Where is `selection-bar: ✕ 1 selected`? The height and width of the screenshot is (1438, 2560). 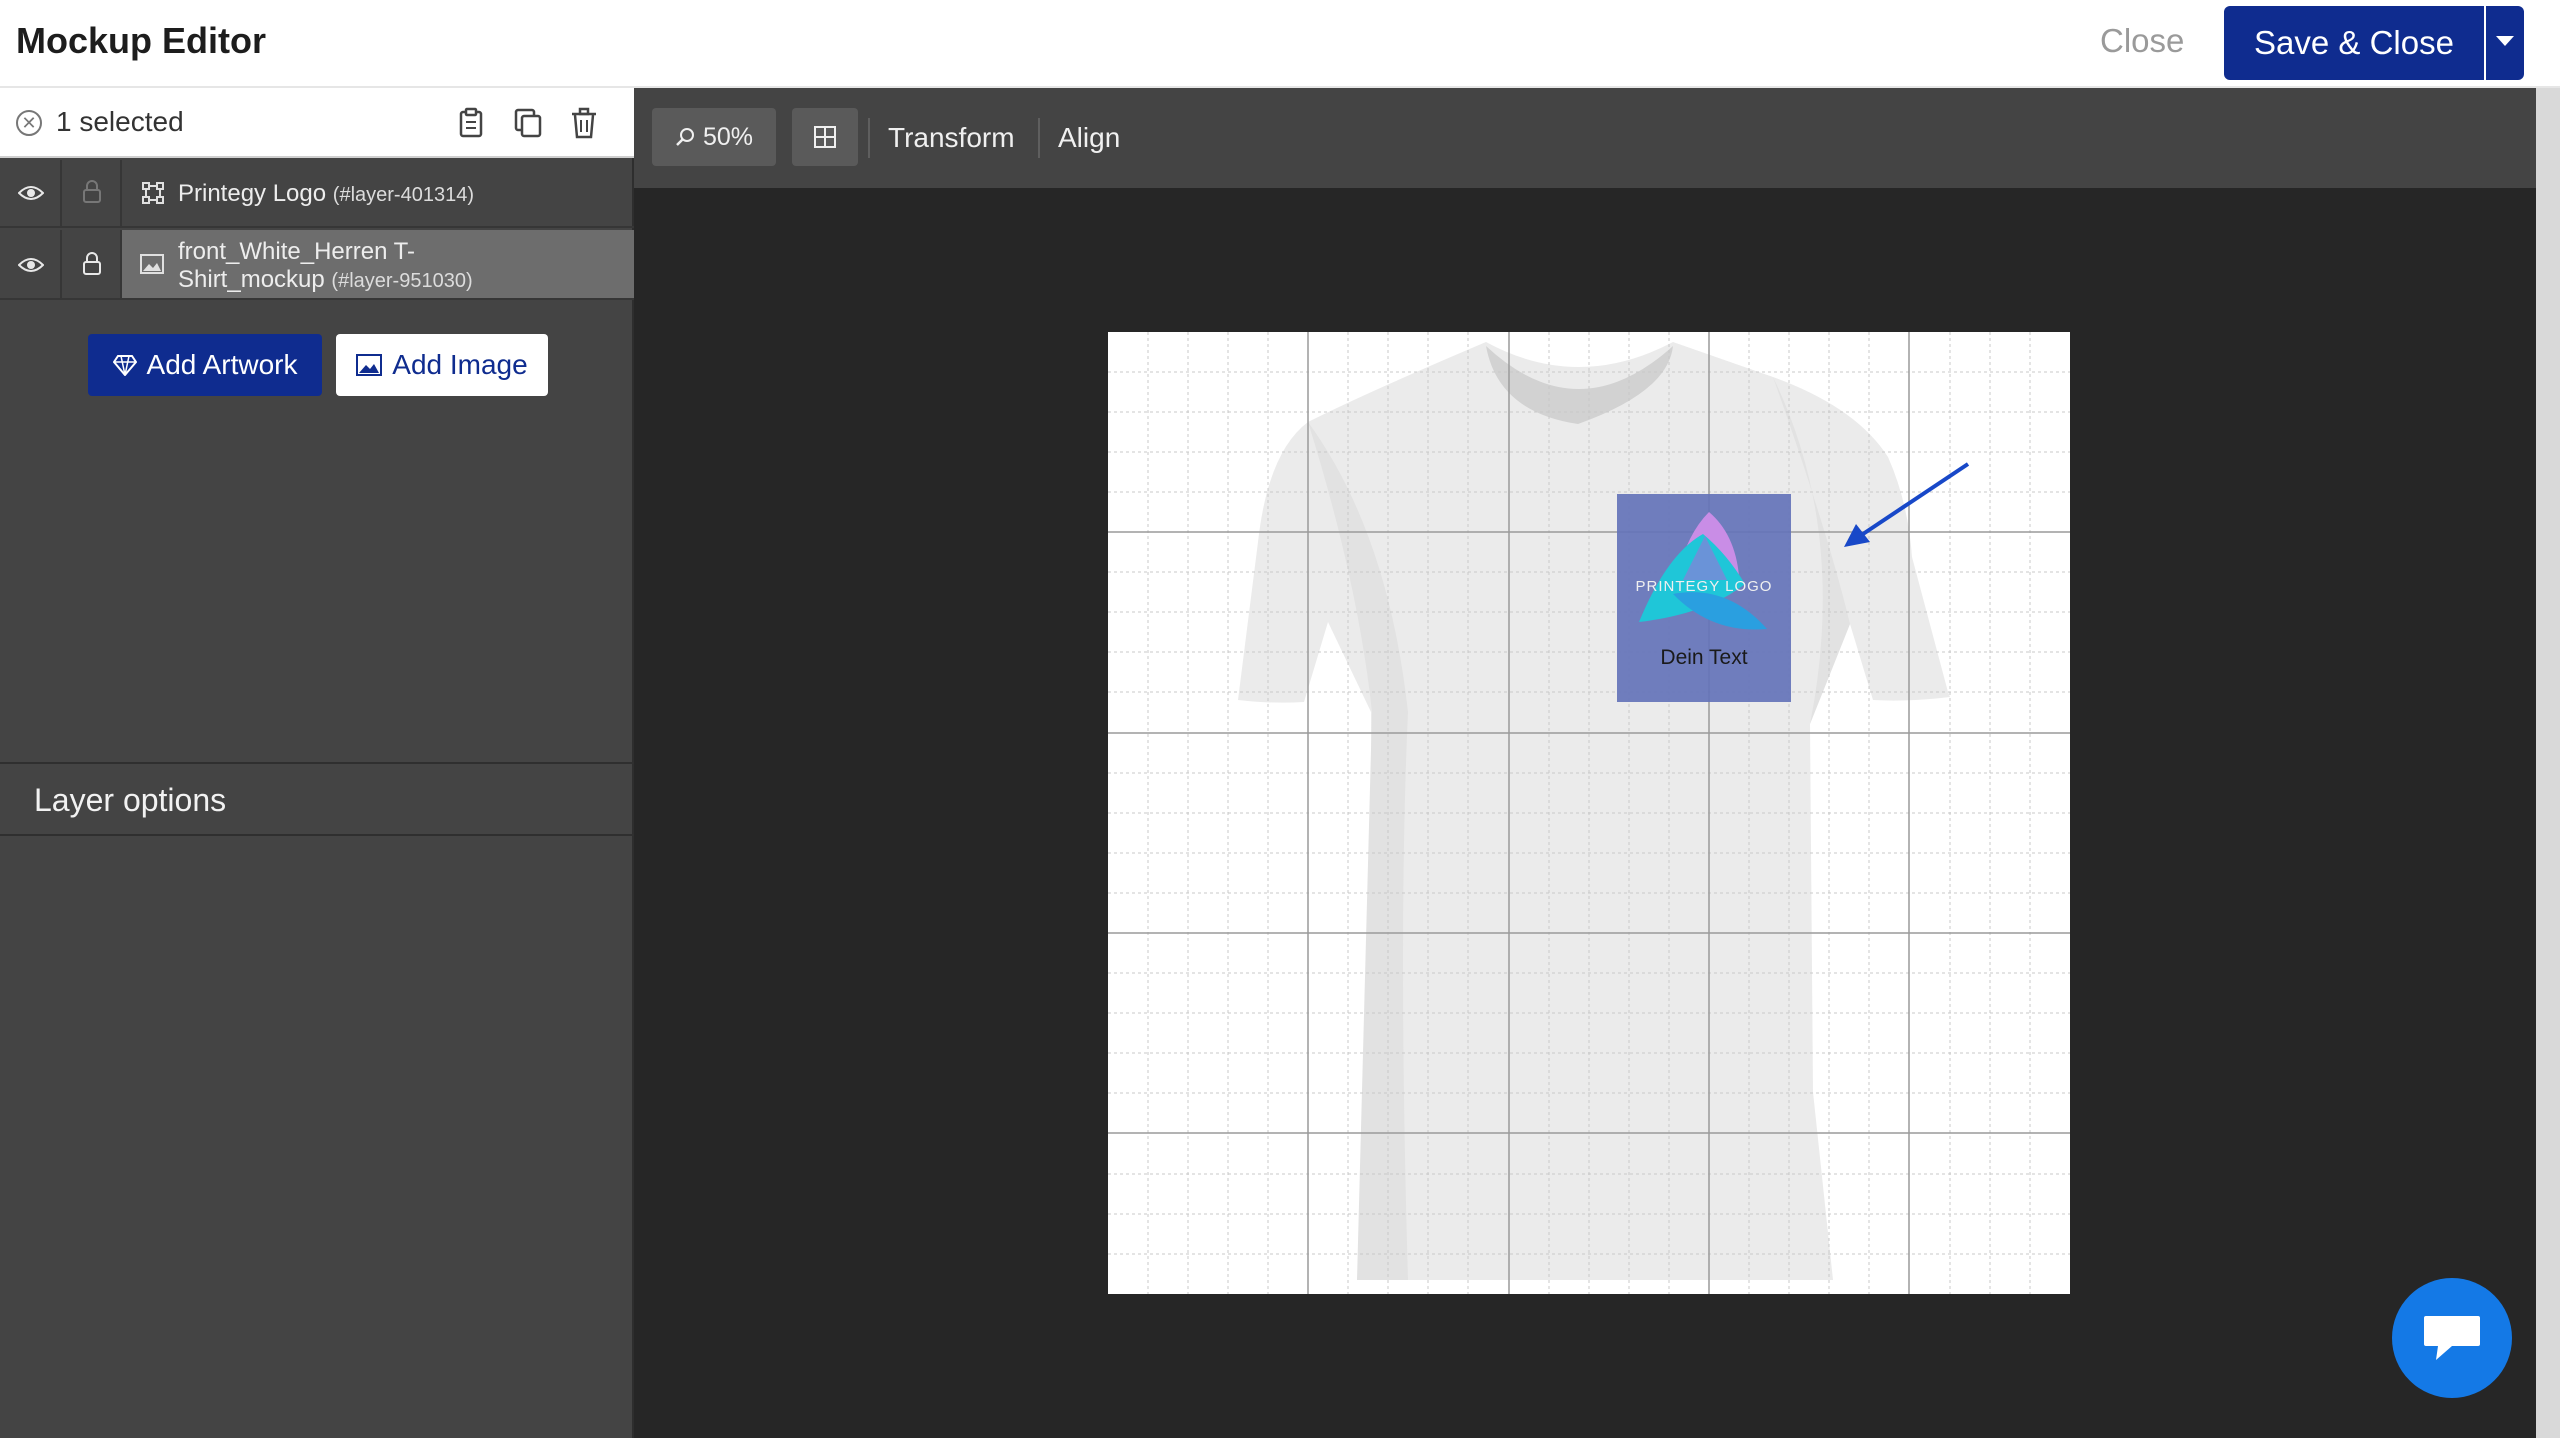 selection-bar: ✕ 1 selected is located at coordinates (317, 123).